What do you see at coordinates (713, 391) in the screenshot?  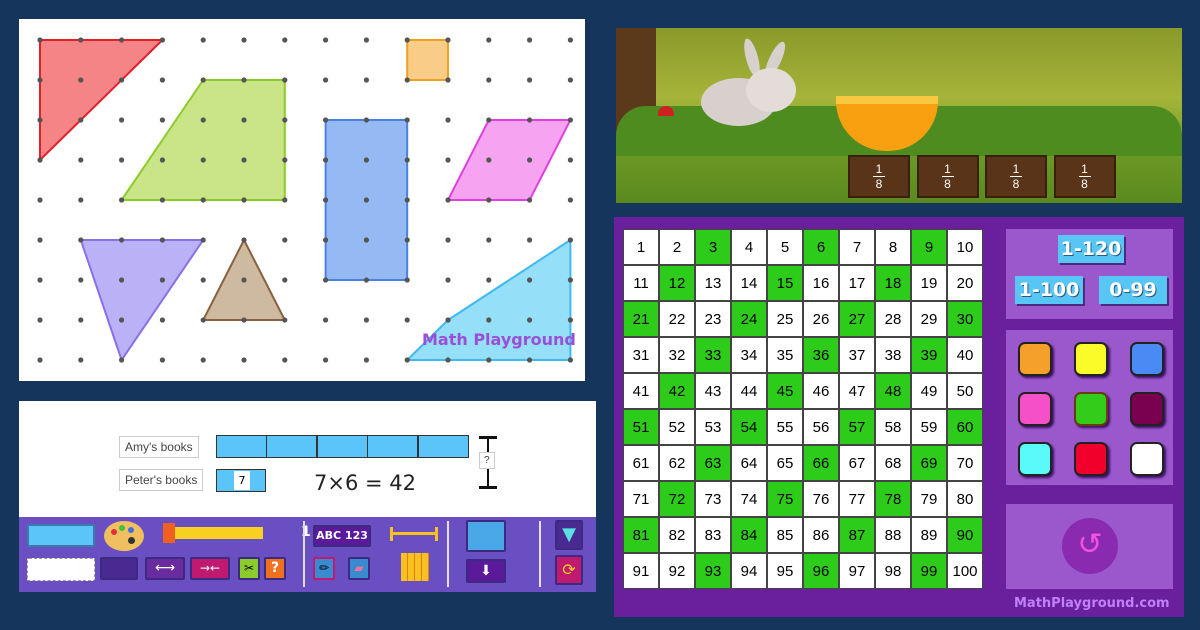 I see `number-cell: 43` at bounding box center [713, 391].